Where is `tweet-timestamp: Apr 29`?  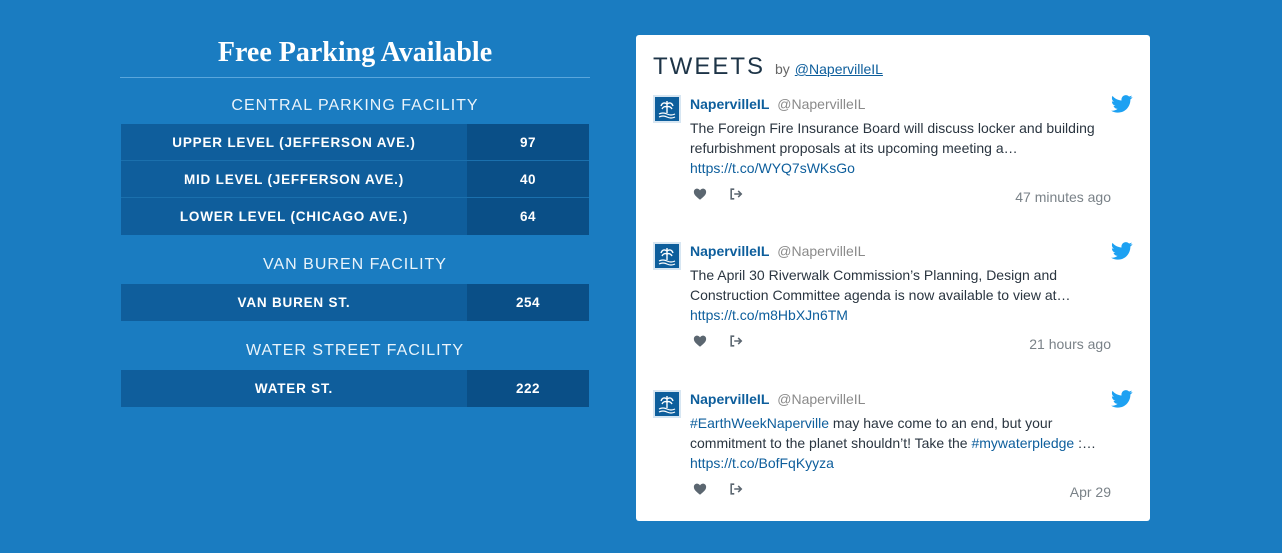 tweet-timestamp: Apr 29 is located at coordinates (1090, 492).